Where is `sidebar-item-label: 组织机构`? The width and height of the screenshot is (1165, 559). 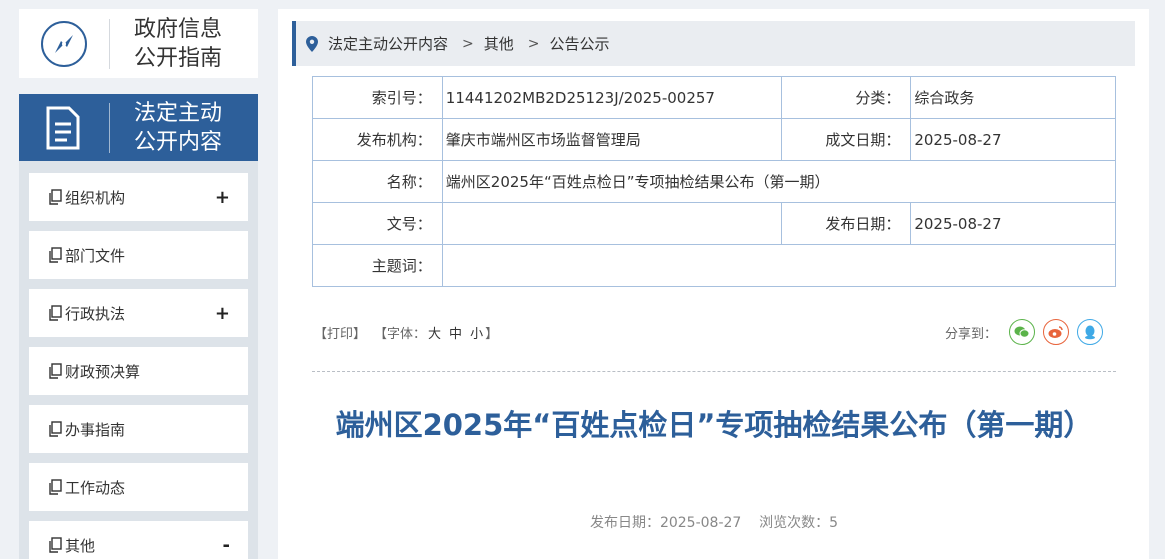 sidebar-item-label: 组织机构 is located at coordinates (95, 197).